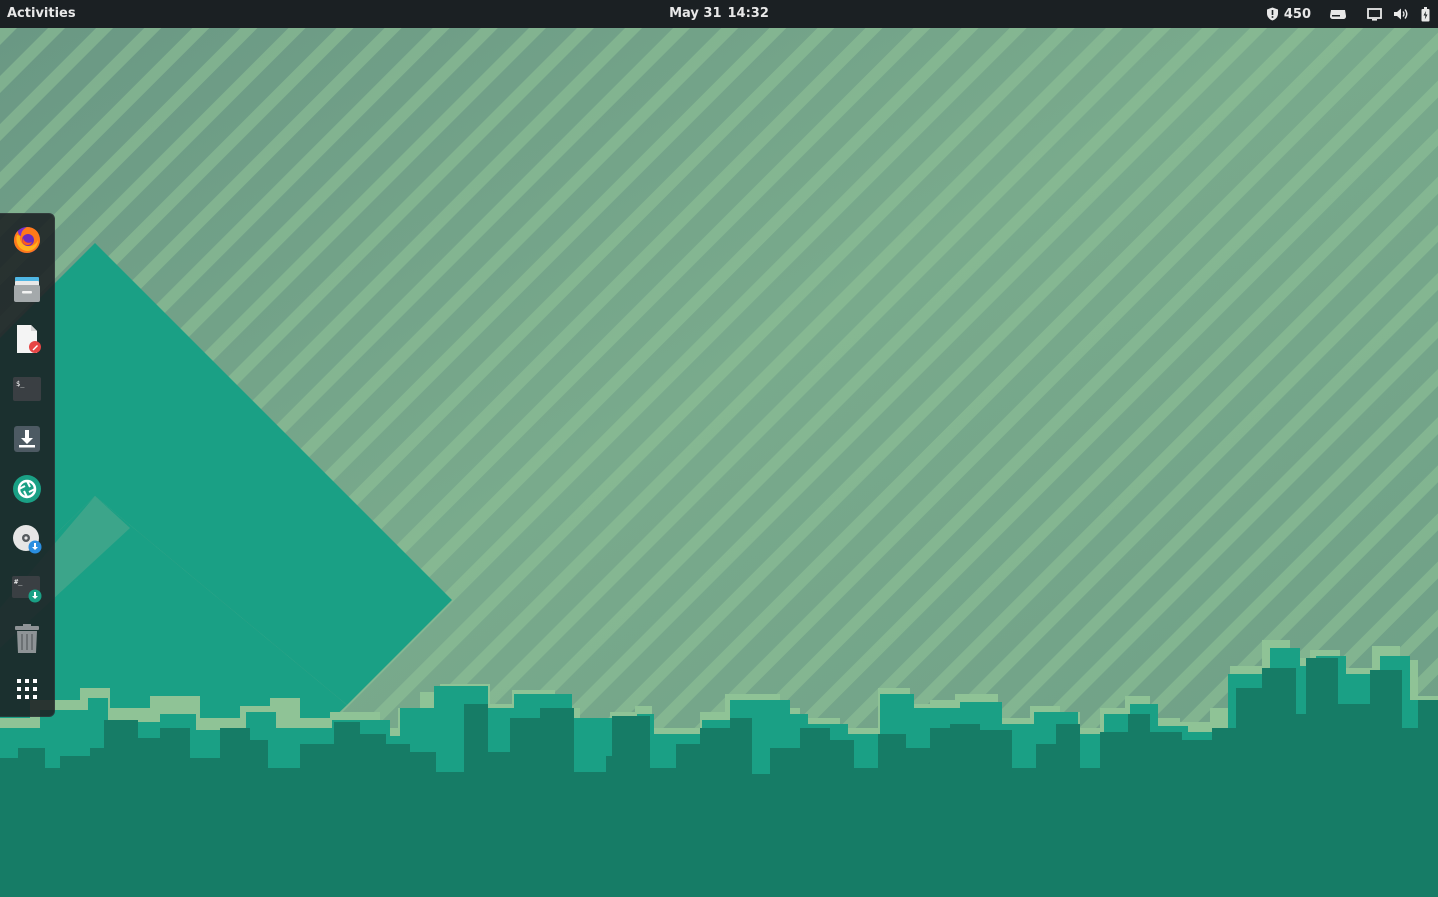 This screenshot has height=897, width=1438. I want to click on terminal-icon: $_, so click(27, 389).